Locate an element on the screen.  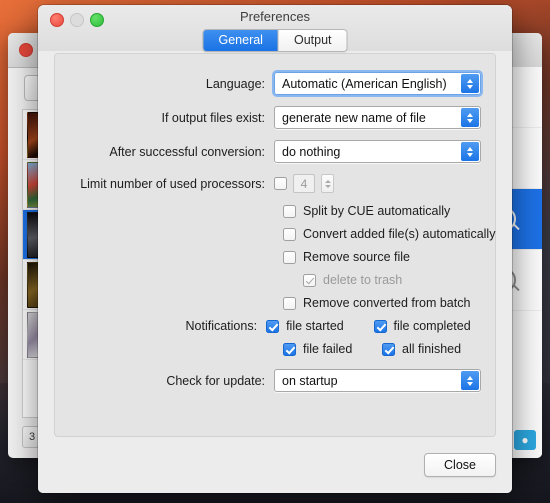
remove-source-file-label: Remove source file is located at coordinates (356, 257).